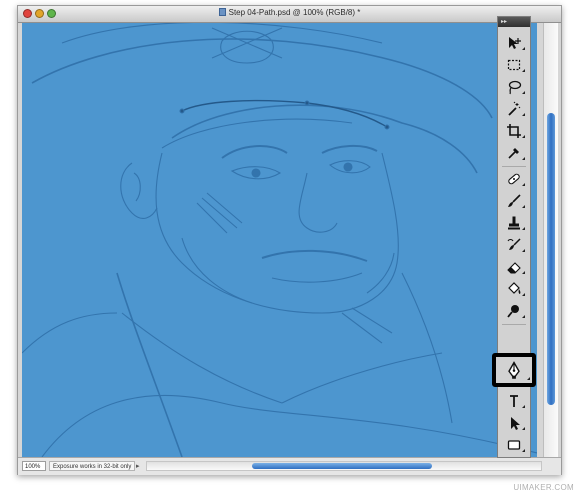 The width and height of the screenshot is (580, 494). I want to click on rectangle-icon, so click(514, 445).